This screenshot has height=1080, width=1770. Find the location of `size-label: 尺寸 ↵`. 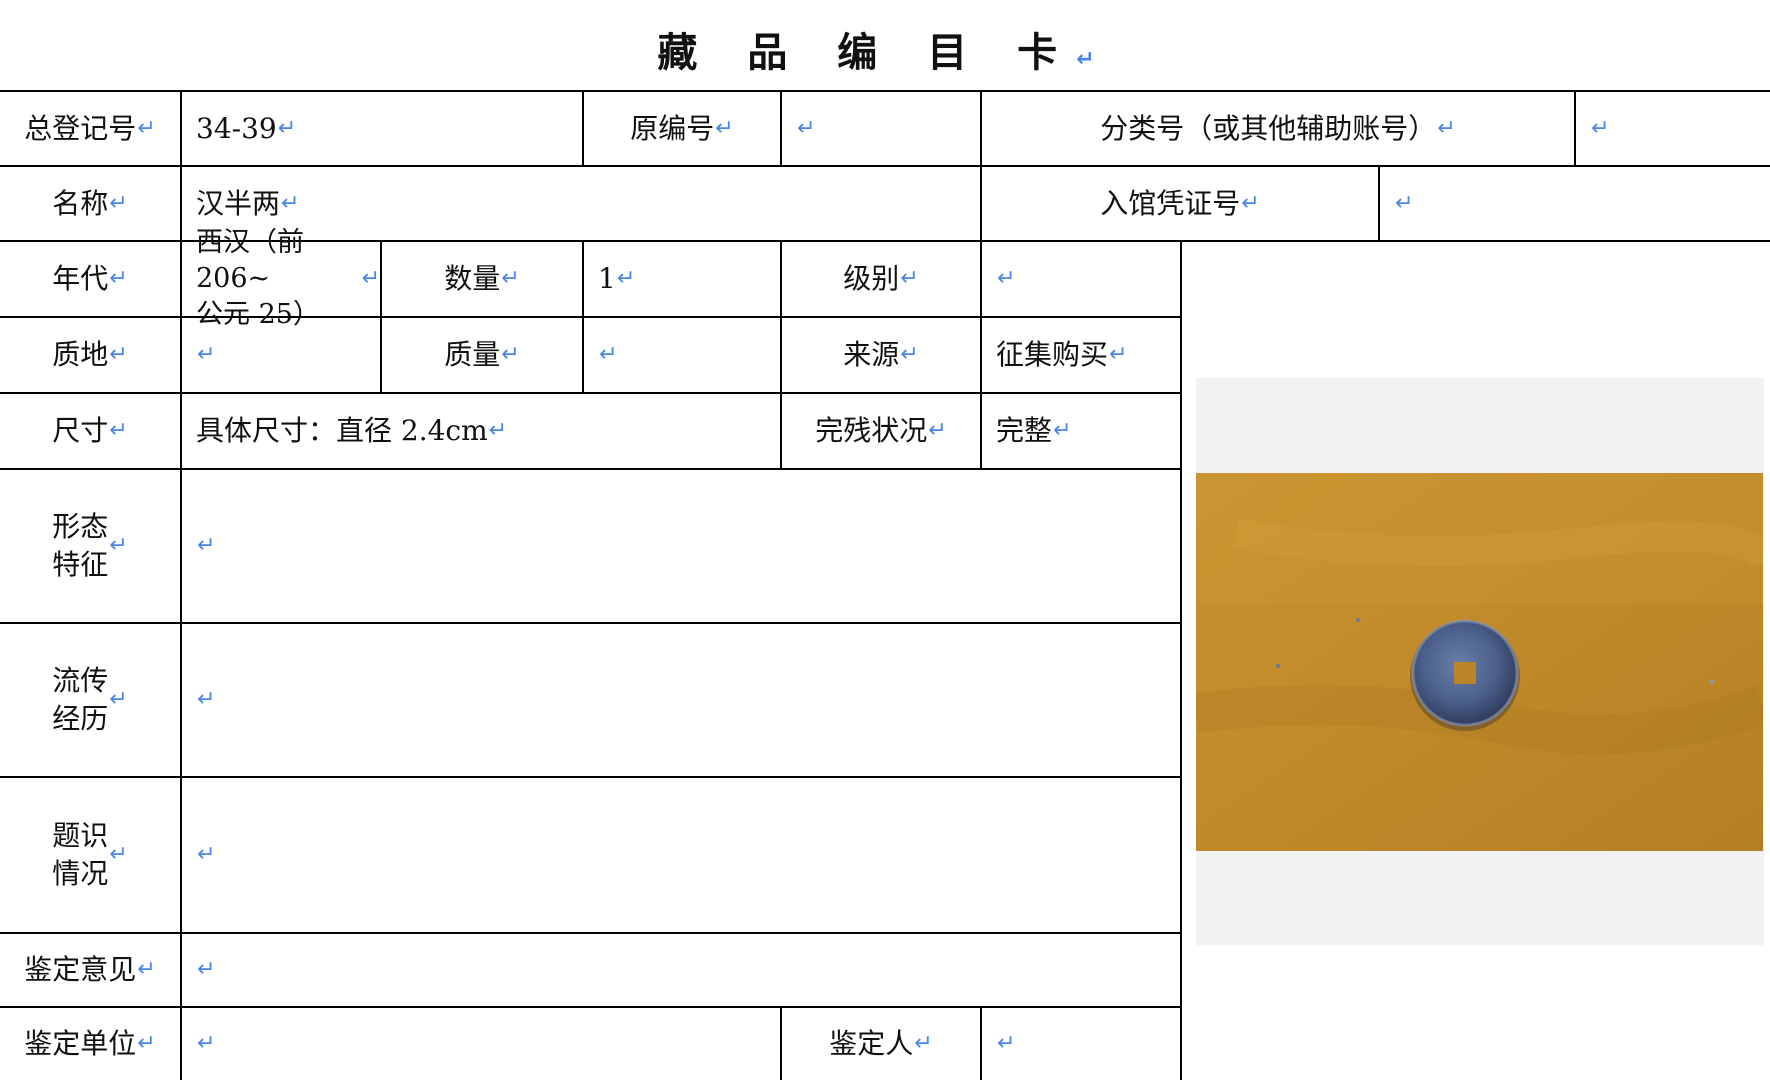

size-label: 尺寸 ↵ is located at coordinates (90, 430).